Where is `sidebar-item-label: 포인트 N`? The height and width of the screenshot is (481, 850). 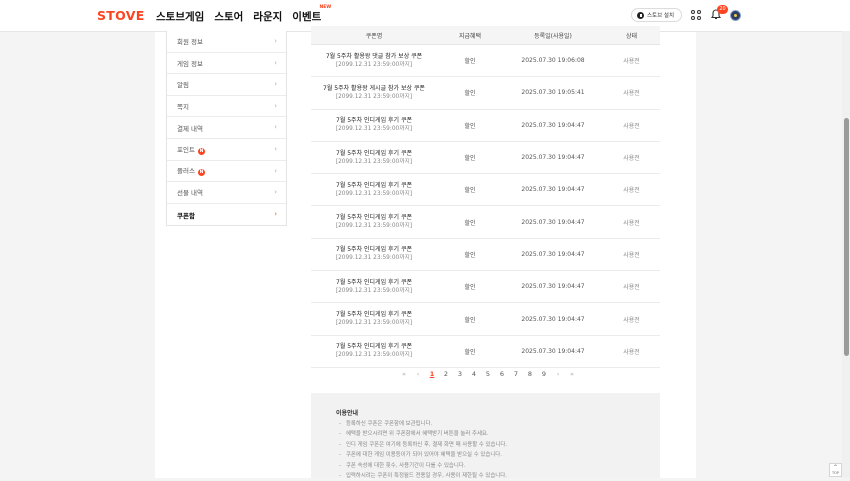
sidebar-item-label: 포인트 N is located at coordinates (191, 150).